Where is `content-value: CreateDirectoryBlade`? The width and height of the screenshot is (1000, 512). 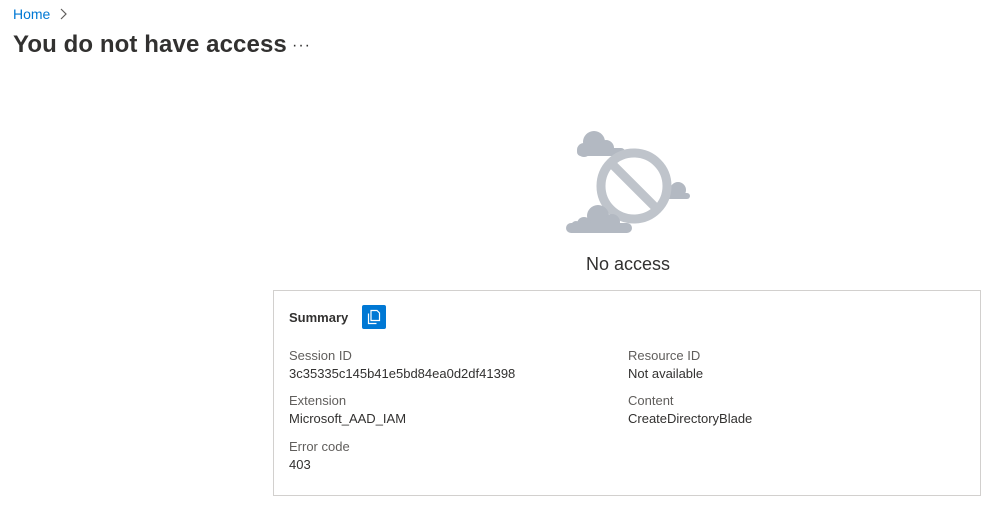
content-value: CreateDirectoryBlade is located at coordinates (690, 418).